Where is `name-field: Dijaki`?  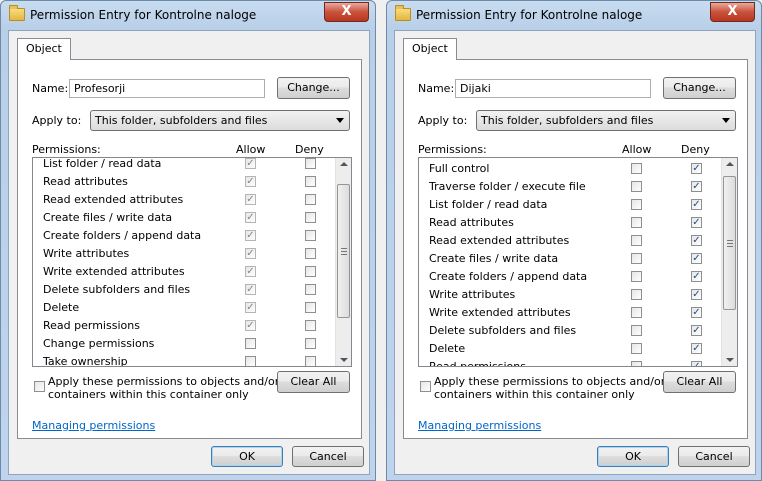 name-field: Dijaki is located at coordinates (553, 88).